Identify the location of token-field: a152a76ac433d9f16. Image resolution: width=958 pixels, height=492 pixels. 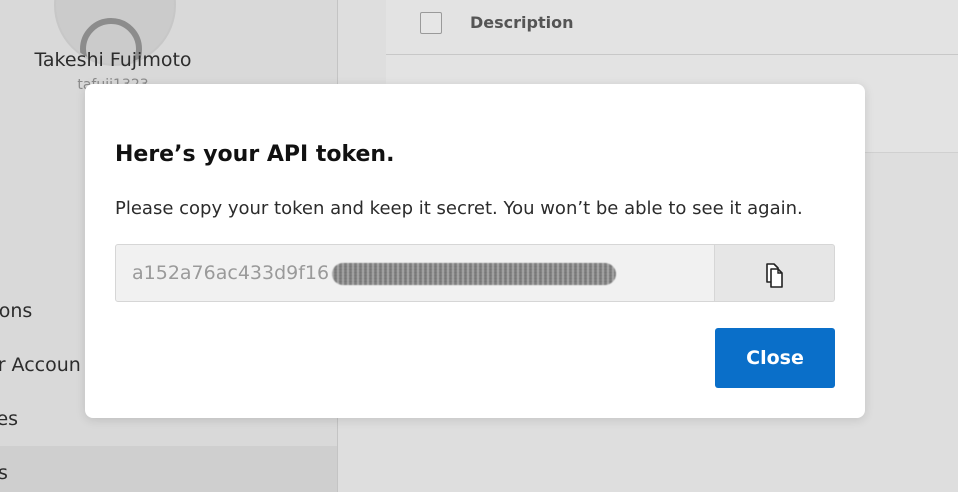
(415, 273).